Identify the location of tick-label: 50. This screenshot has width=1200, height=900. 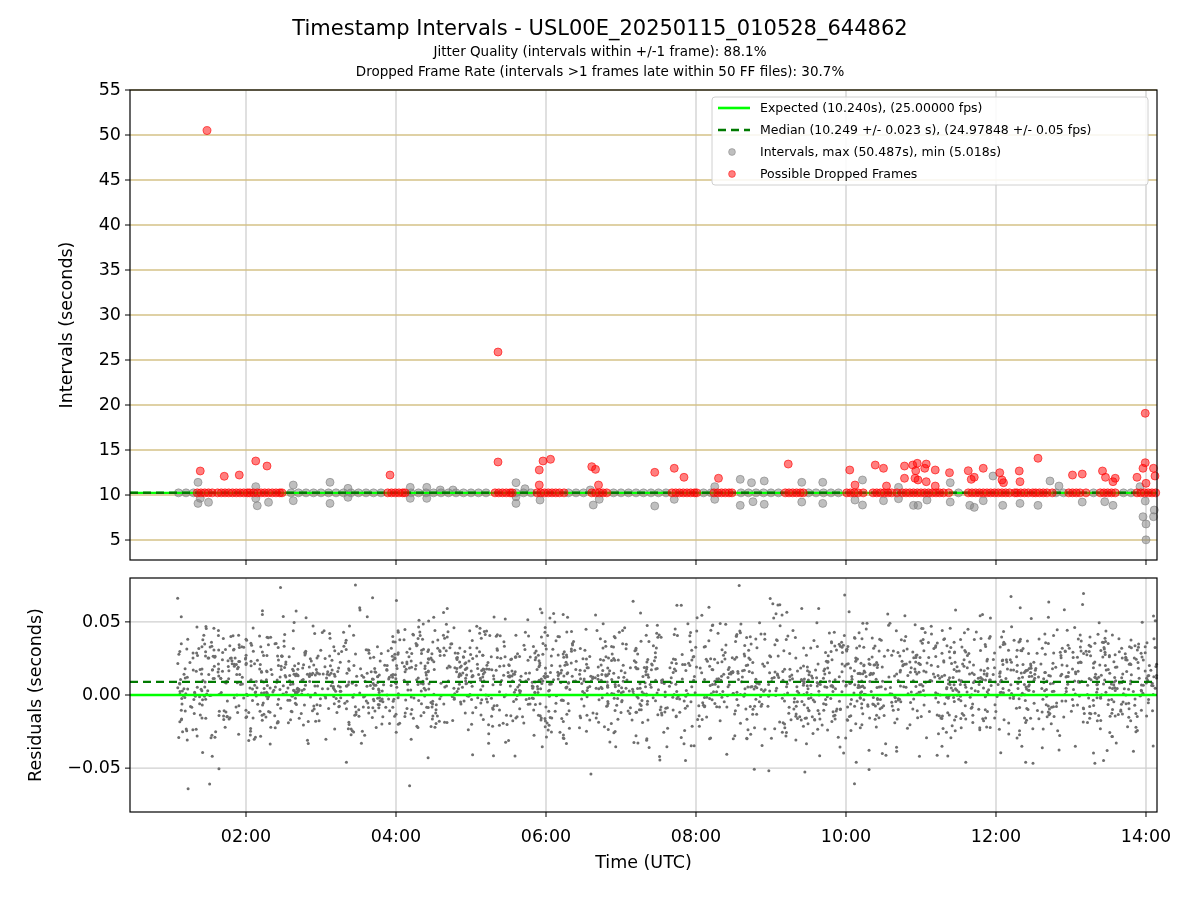
(109, 134).